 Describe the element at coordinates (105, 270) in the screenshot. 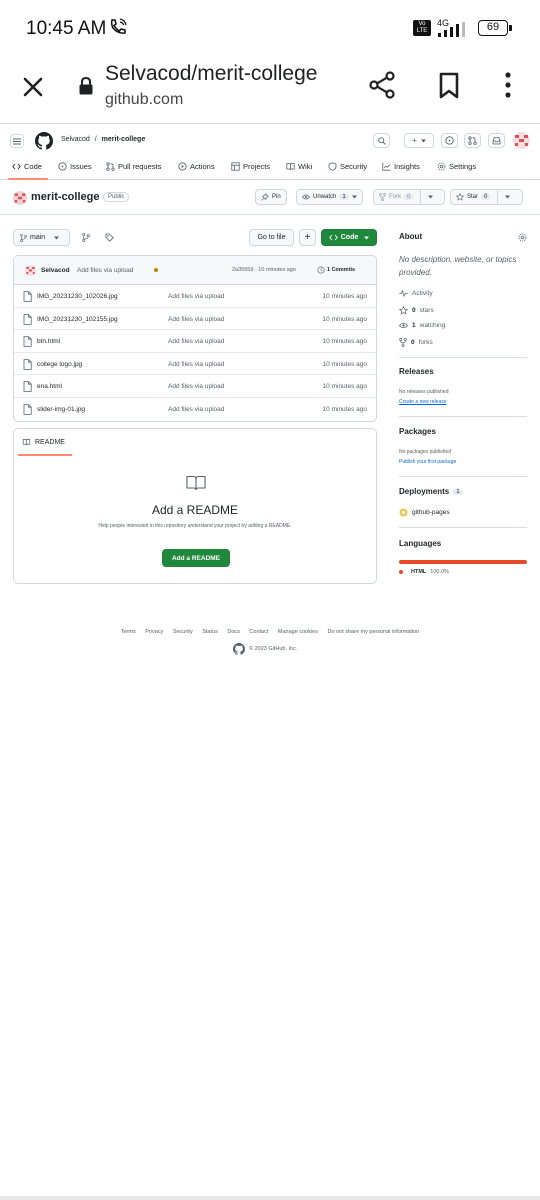

I see `commit-message: Add files via upload` at that location.